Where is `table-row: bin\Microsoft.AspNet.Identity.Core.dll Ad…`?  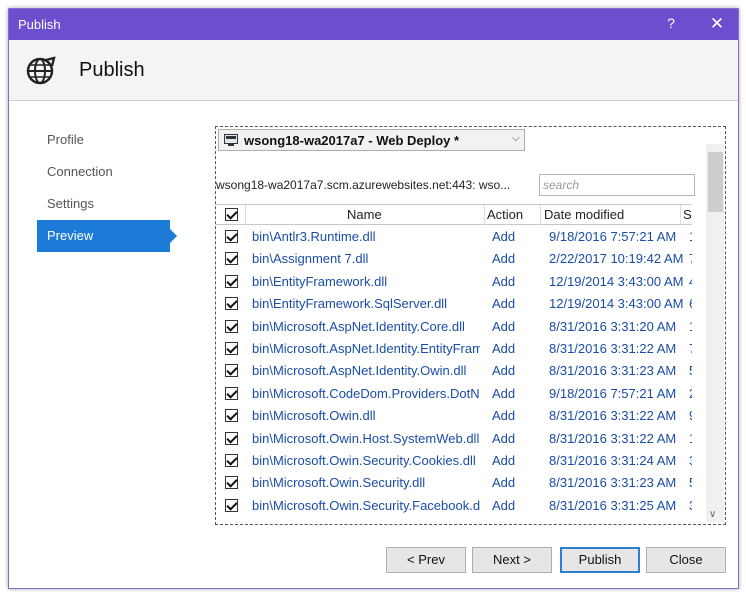 table-row: bin\Microsoft.AspNet.Identity.Core.dll Ad… is located at coordinates (454, 327).